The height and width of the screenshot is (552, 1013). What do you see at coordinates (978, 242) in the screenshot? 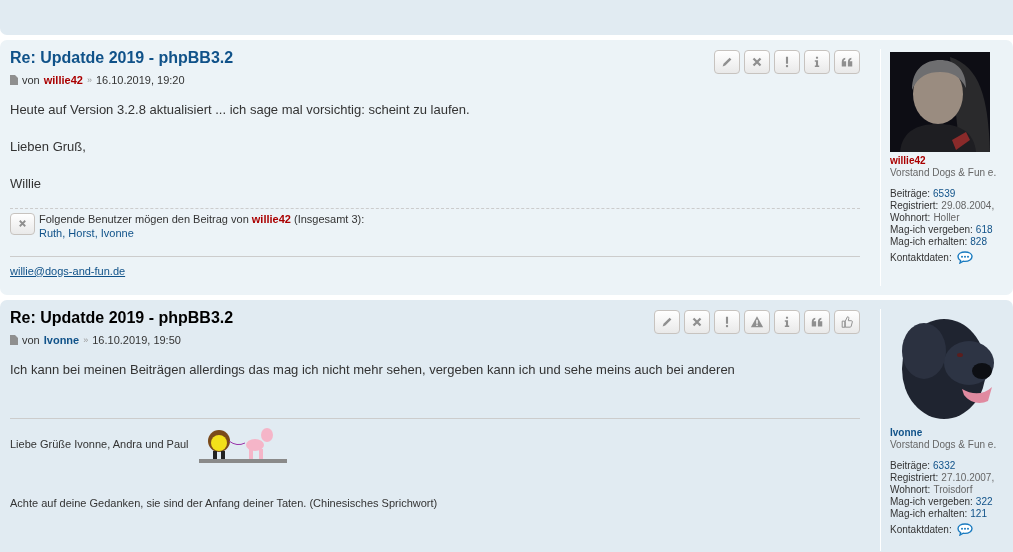
I see `field-link: 828` at bounding box center [978, 242].